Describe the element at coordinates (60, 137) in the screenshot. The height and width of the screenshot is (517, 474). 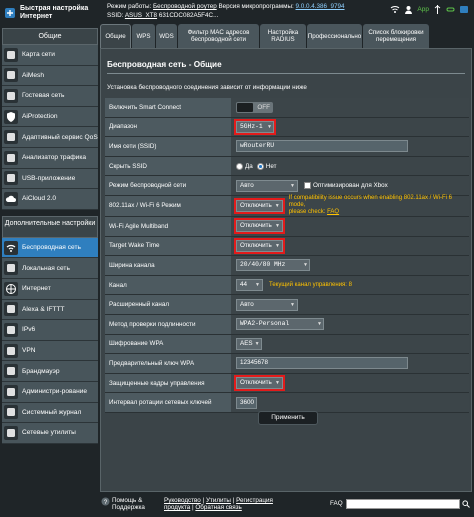
I see `sidebar-item-label: Адаптивный сервис QoS` at that location.